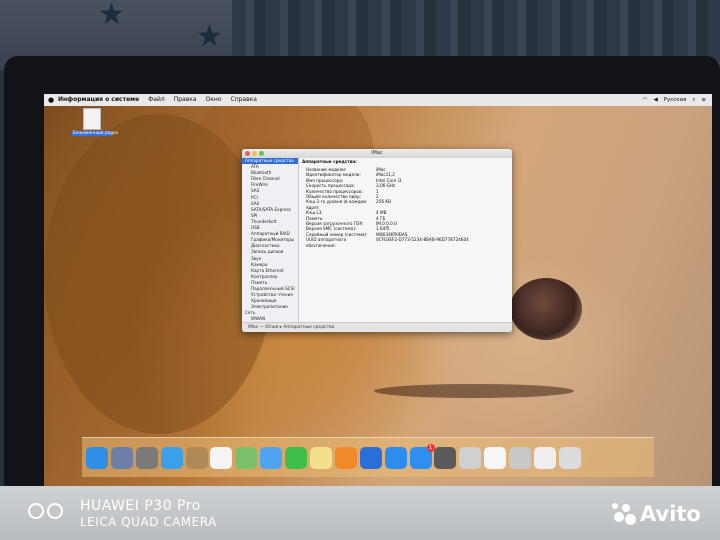 The height and width of the screenshot is (540, 720). What do you see at coordinates (214, 100) in the screenshot?
I see `menu-window: Окно` at bounding box center [214, 100].